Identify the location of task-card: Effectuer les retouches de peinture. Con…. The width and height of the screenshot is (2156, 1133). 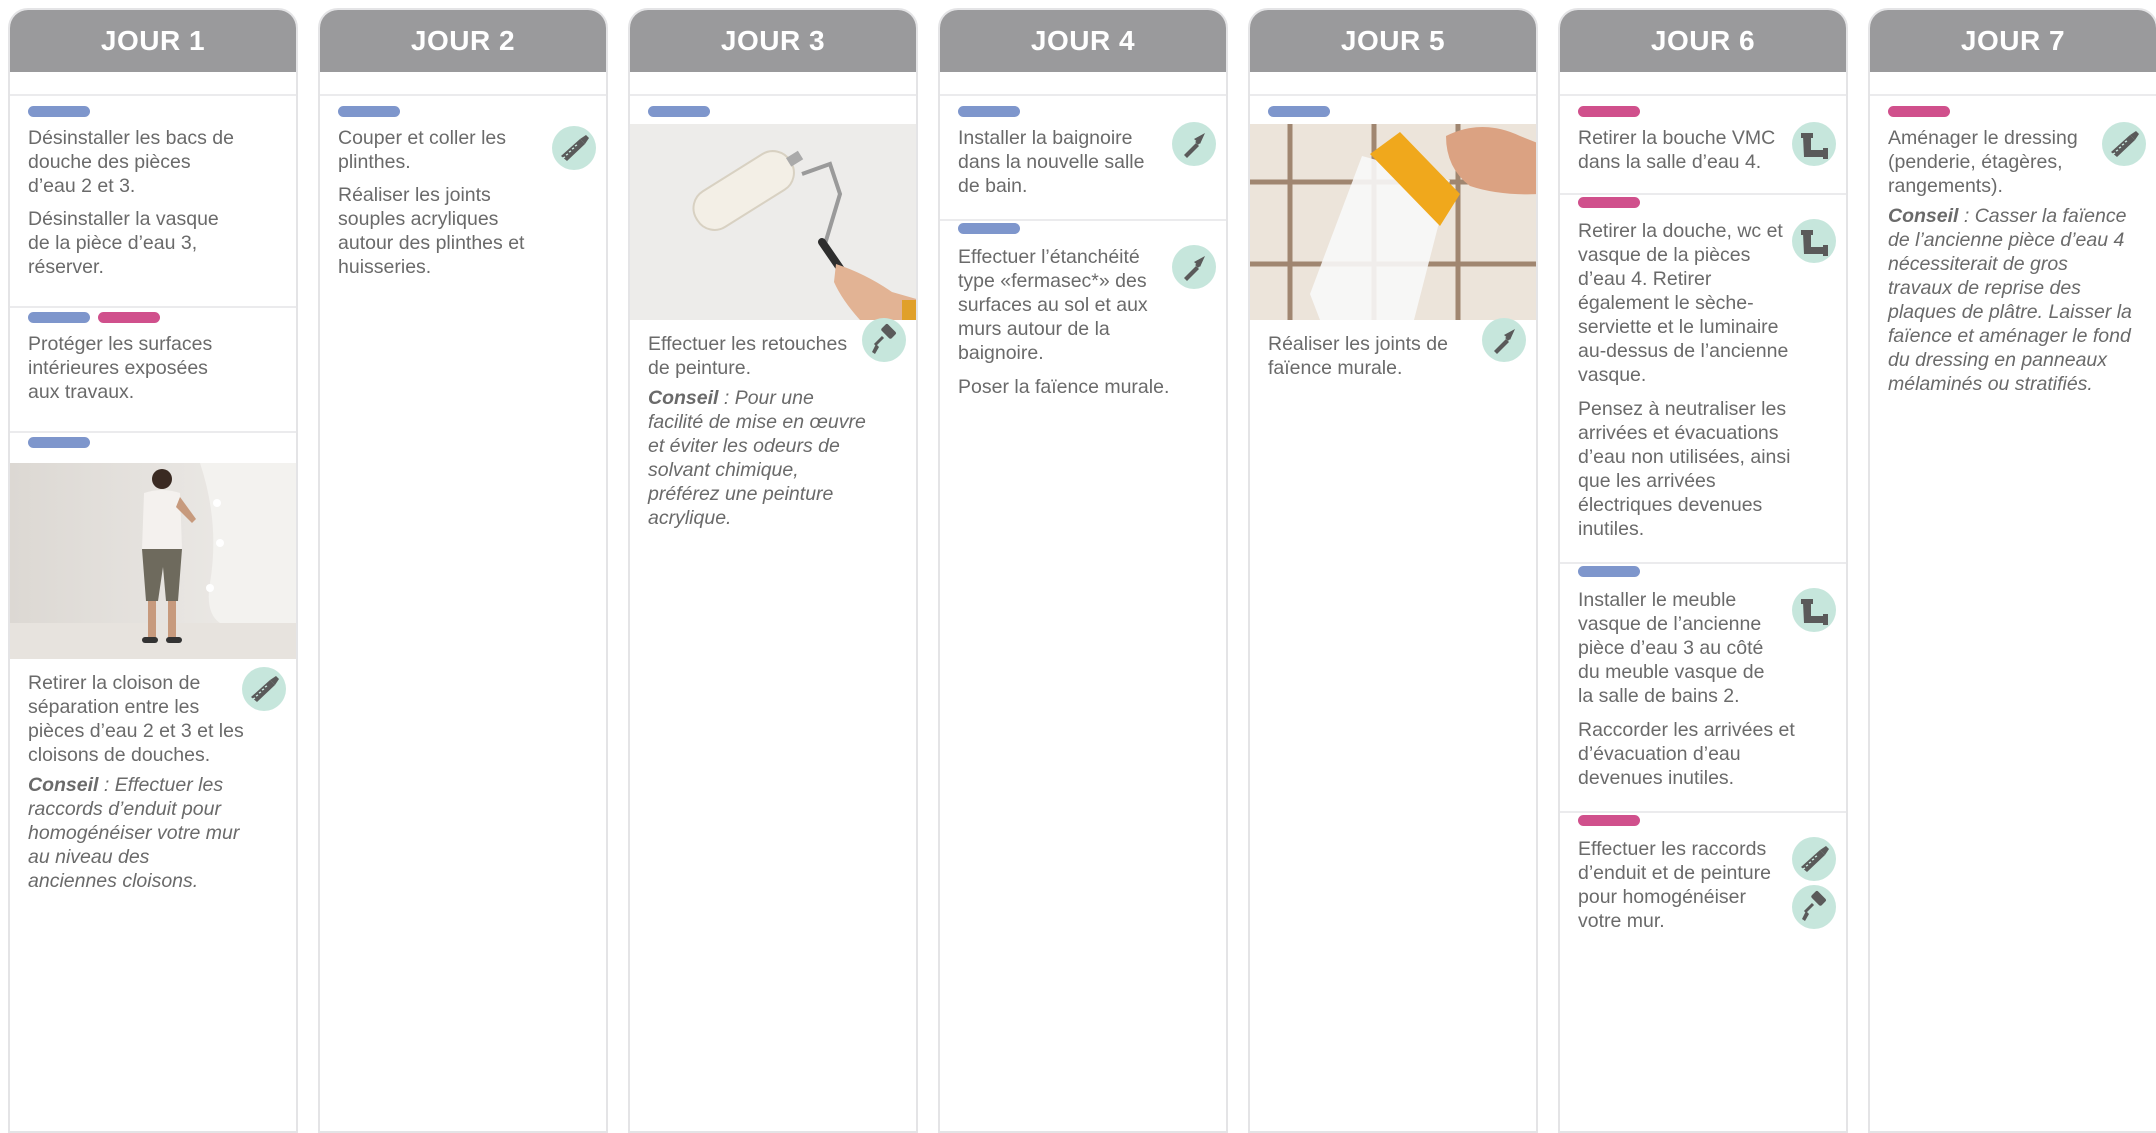
(773, 326).